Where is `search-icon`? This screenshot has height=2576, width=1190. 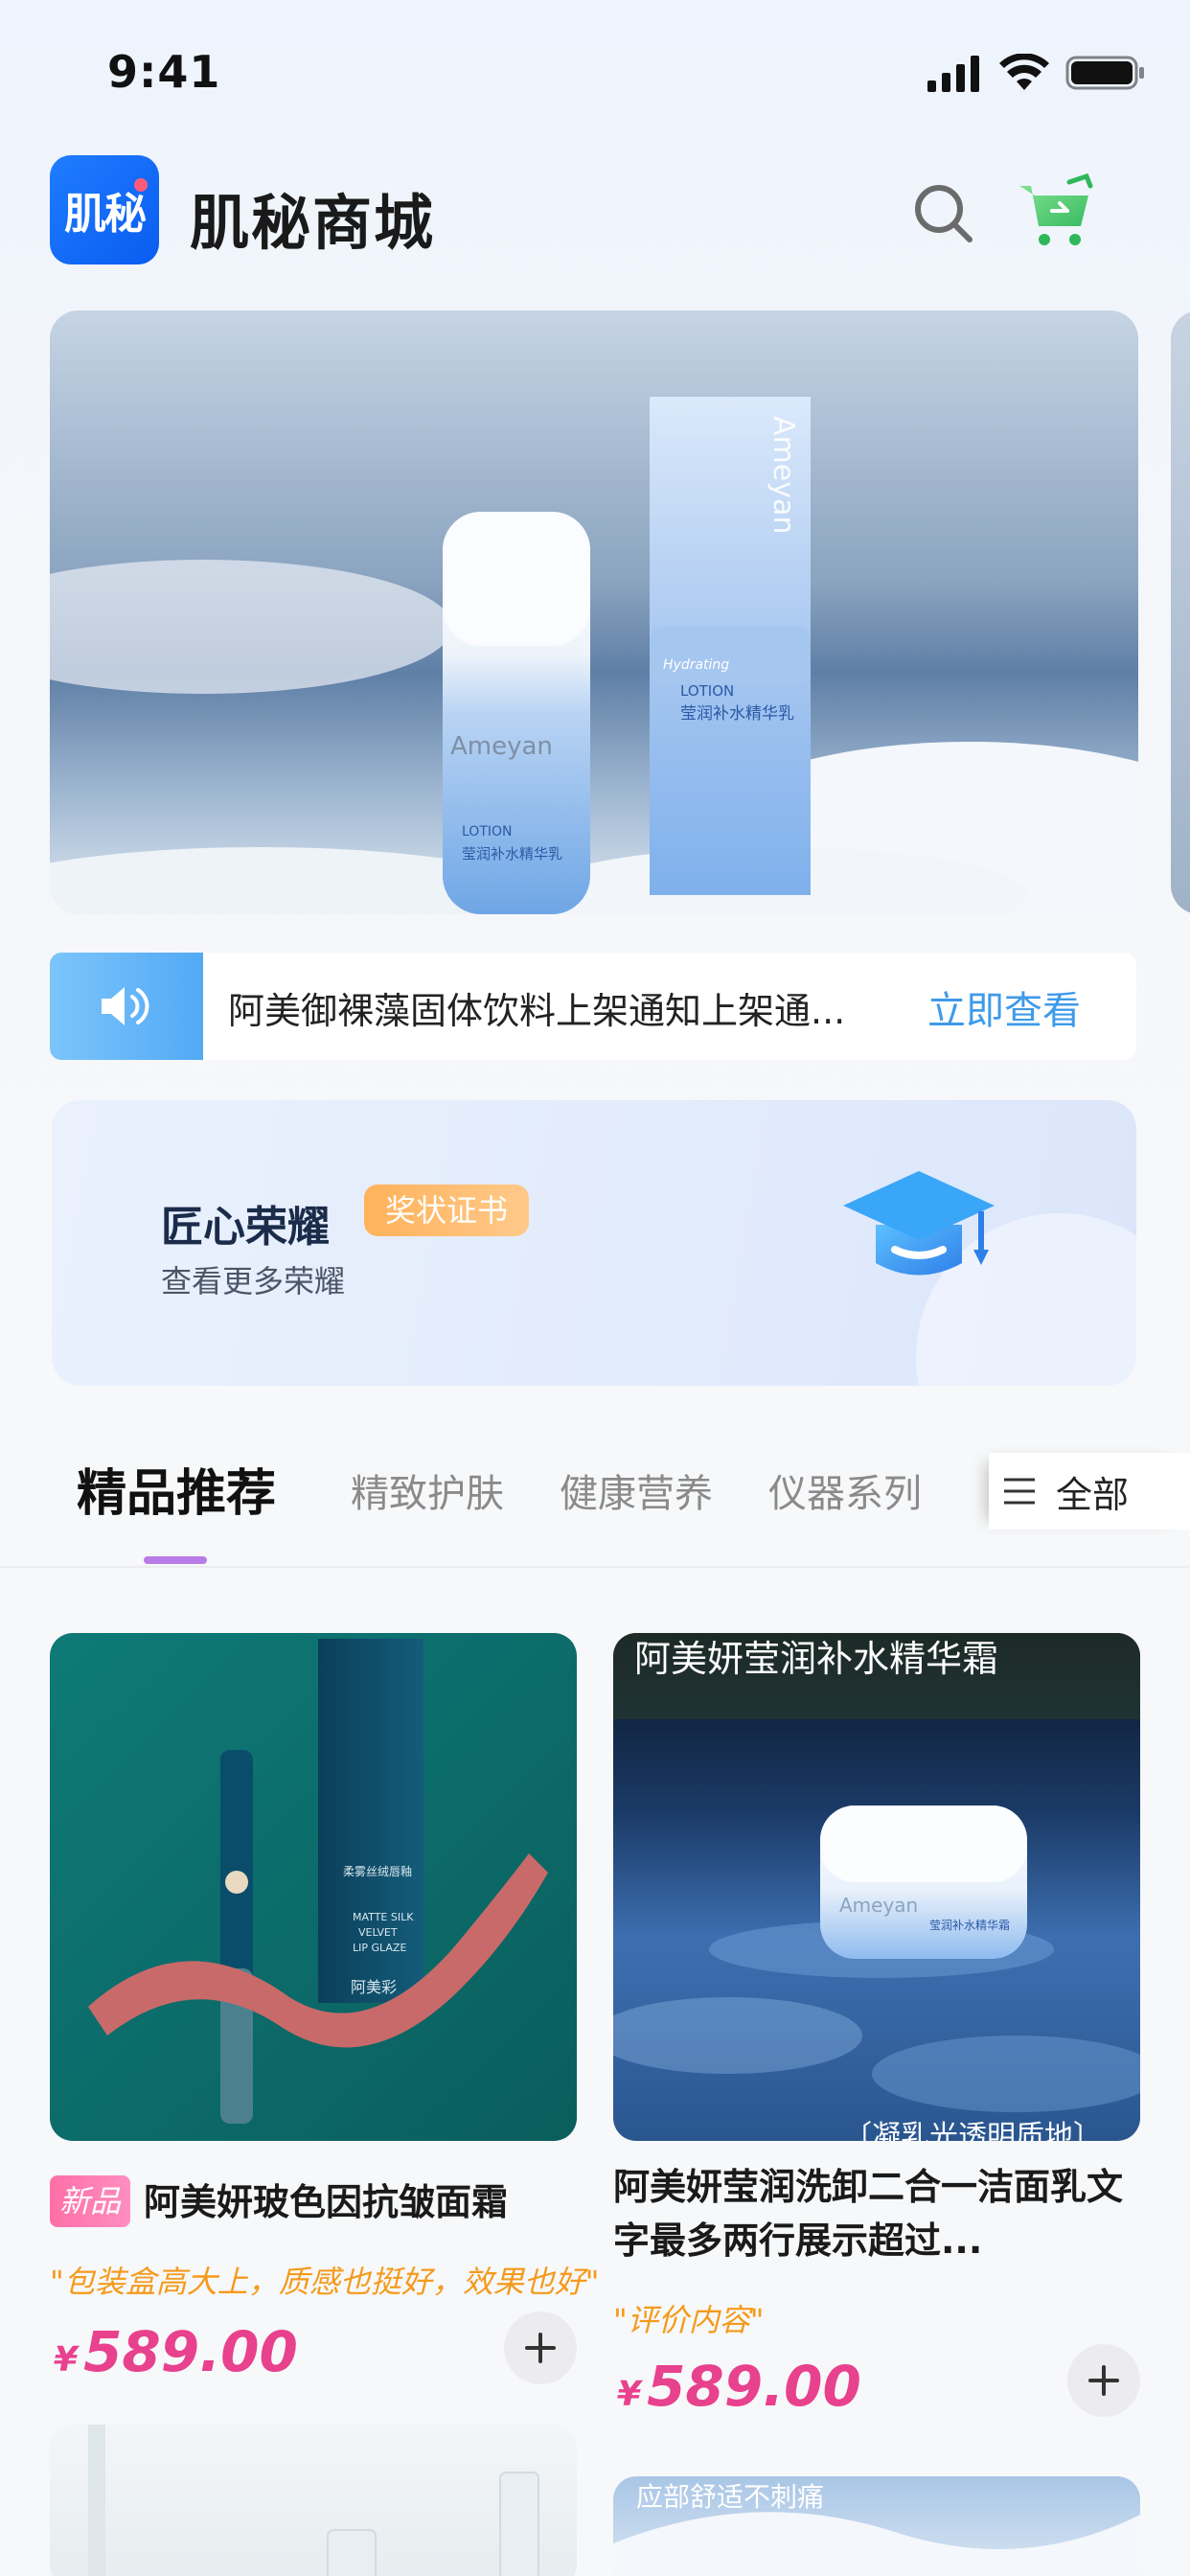 search-icon is located at coordinates (944, 213).